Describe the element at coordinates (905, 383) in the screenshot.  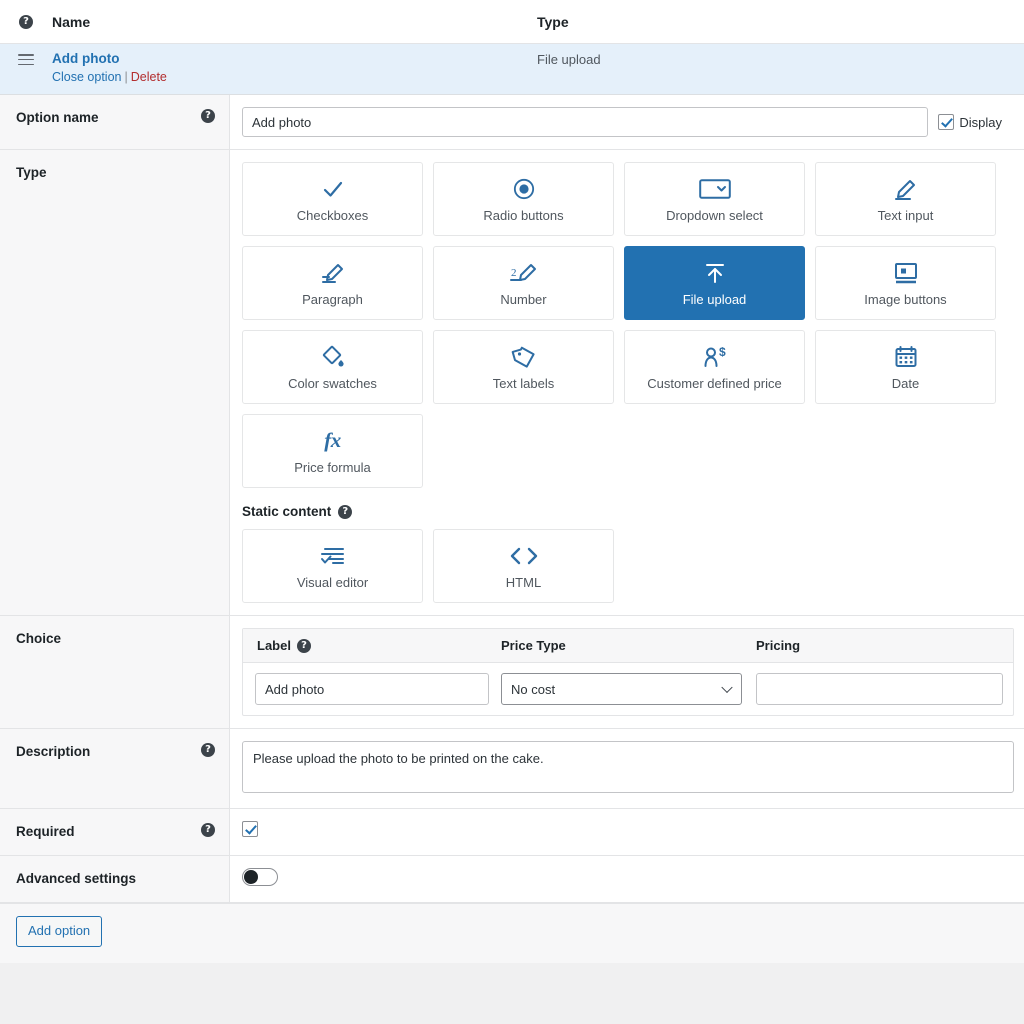
I see `type-card-label: Date` at that location.